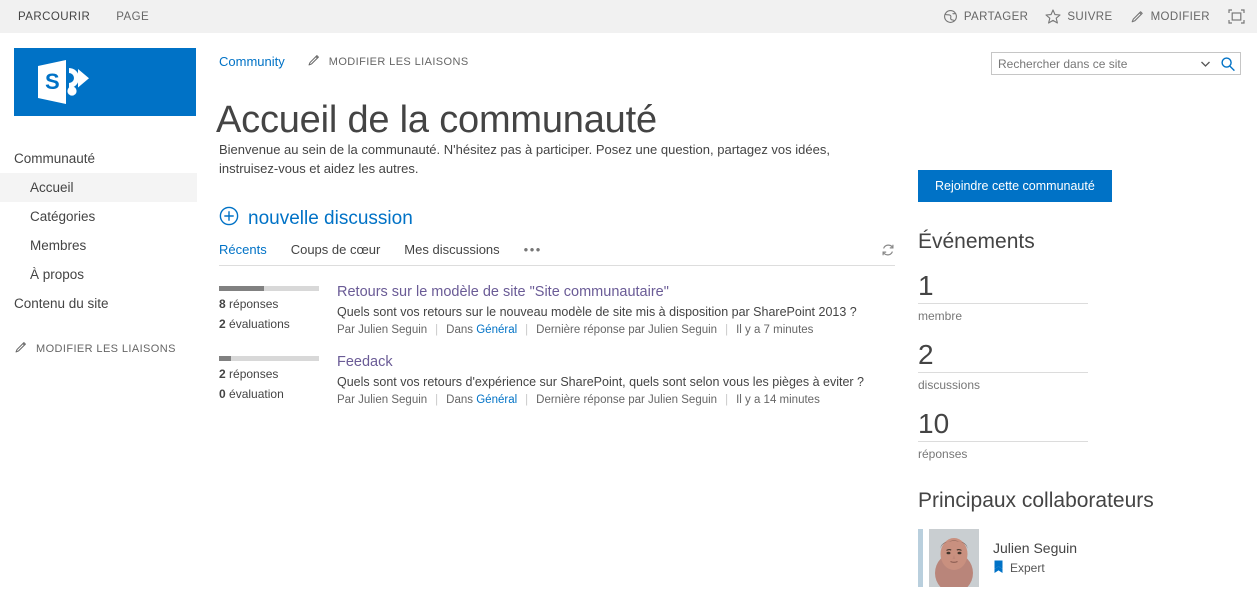  I want to click on follow-button: SUIVRE, so click(1078, 16).